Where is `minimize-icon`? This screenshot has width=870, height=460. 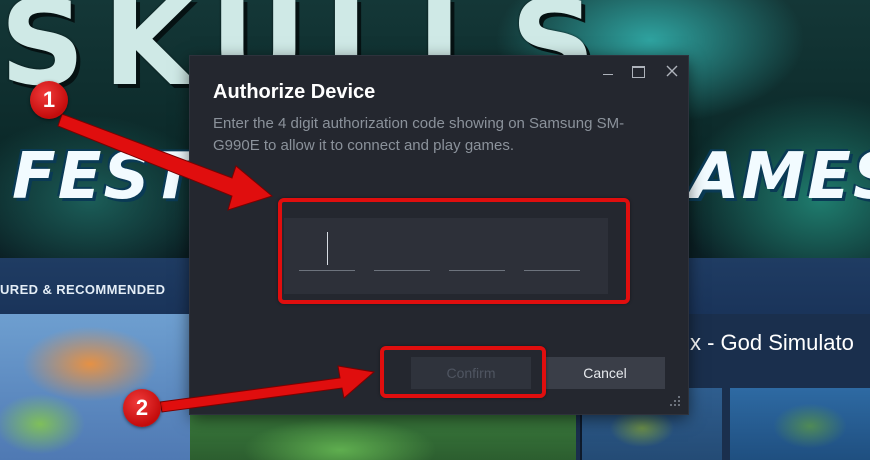 minimize-icon is located at coordinates (608, 71).